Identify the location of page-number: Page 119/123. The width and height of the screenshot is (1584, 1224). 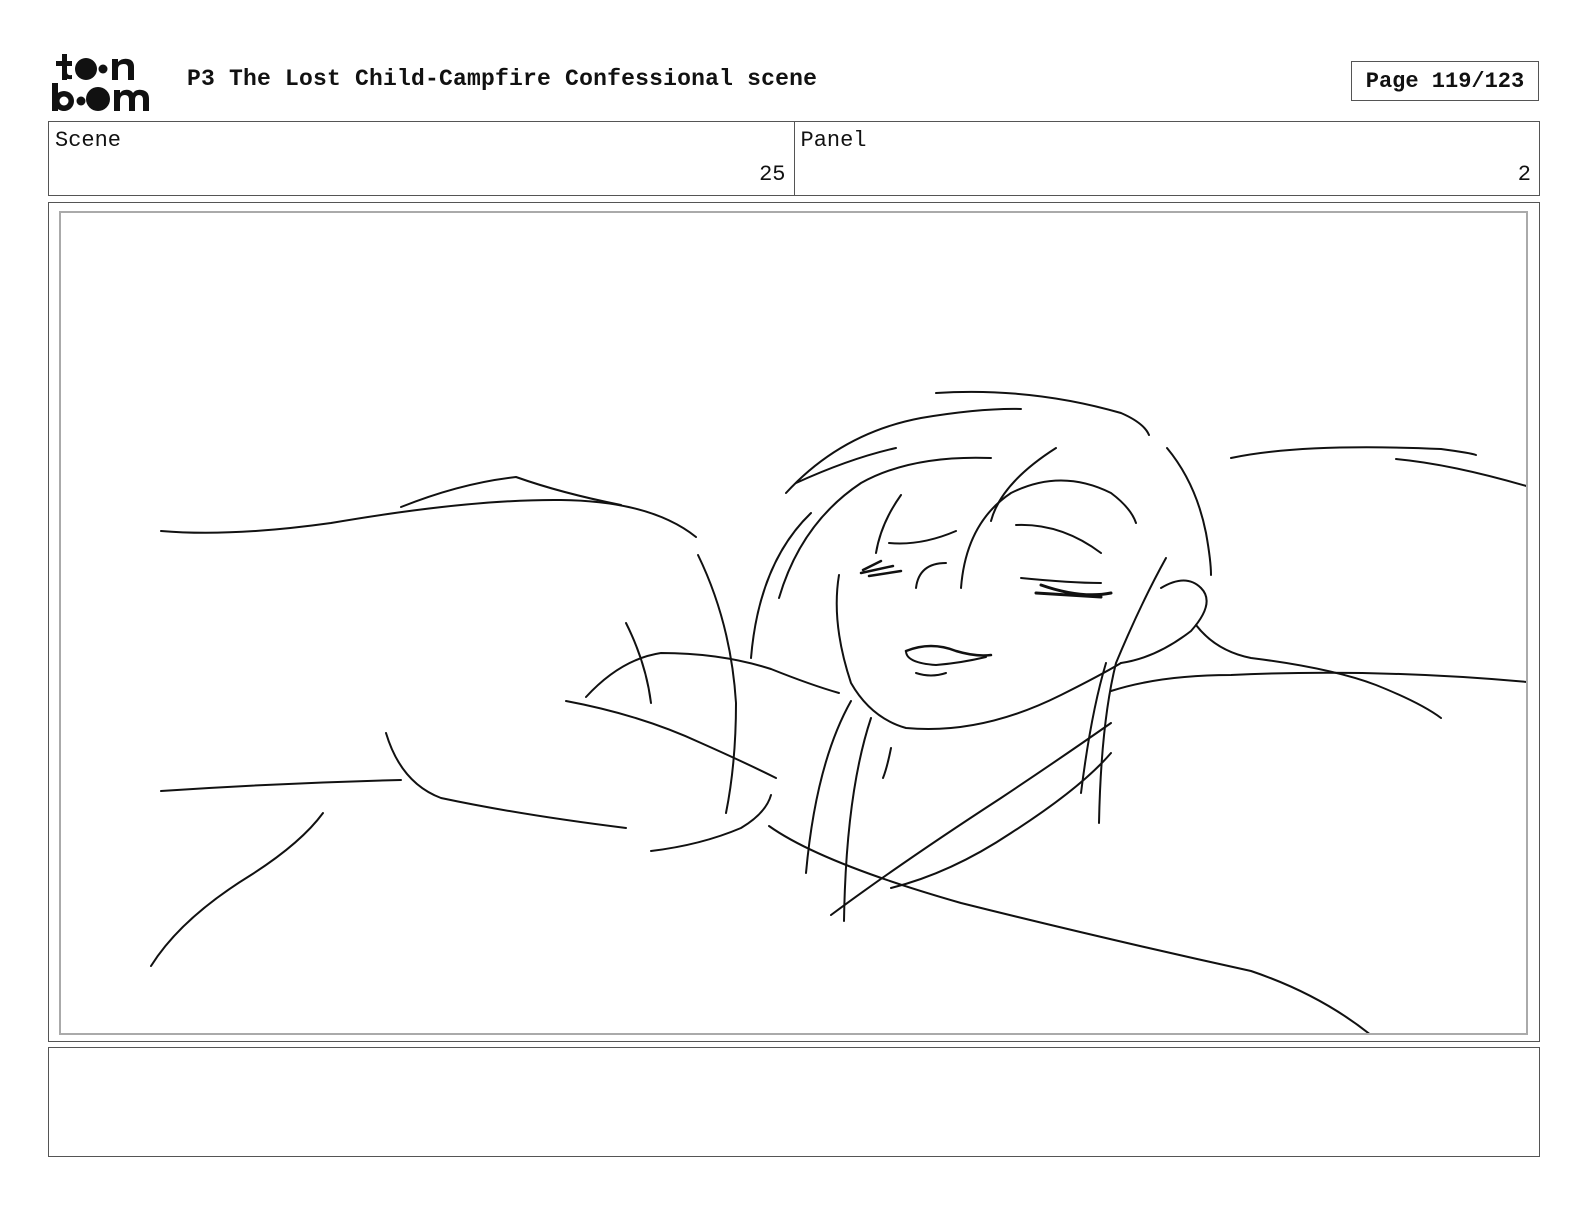
(1445, 81).